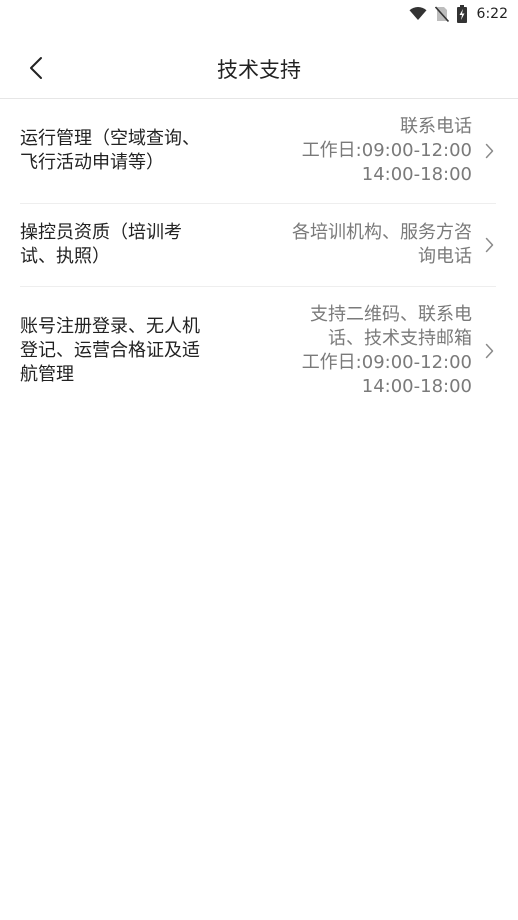  Describe the element at coordinates (400, 338) in the screenshot. I see `detail-line: 话、技术支持邮箱` at that location.